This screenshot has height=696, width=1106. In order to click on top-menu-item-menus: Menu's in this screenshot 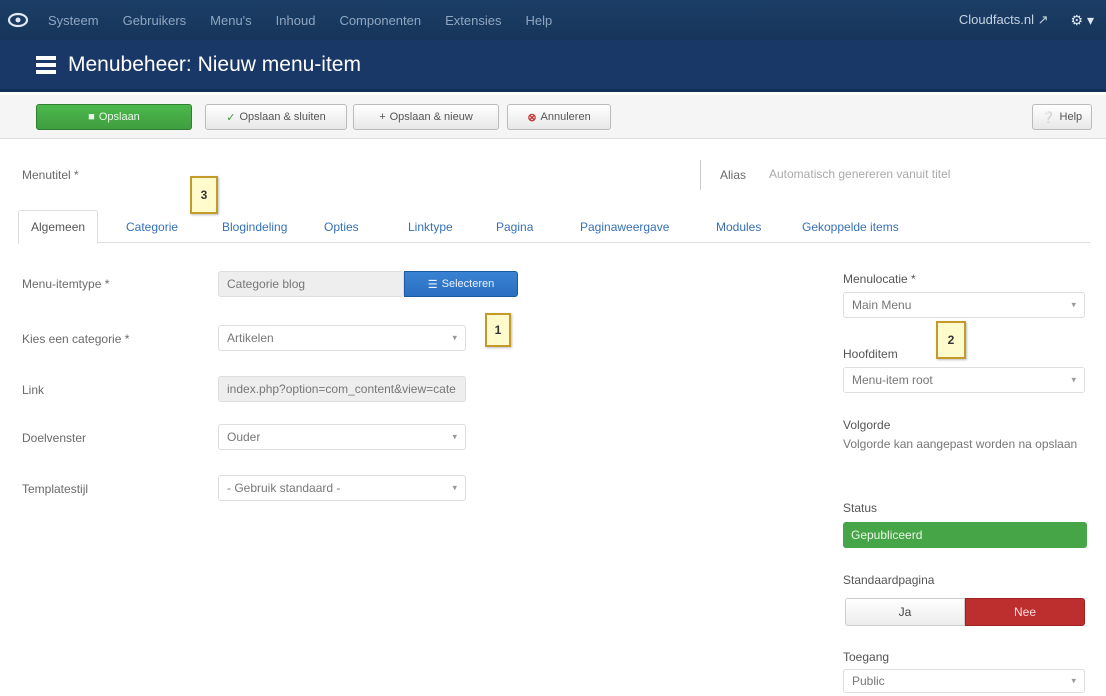, I will do `click(231, 20)`.